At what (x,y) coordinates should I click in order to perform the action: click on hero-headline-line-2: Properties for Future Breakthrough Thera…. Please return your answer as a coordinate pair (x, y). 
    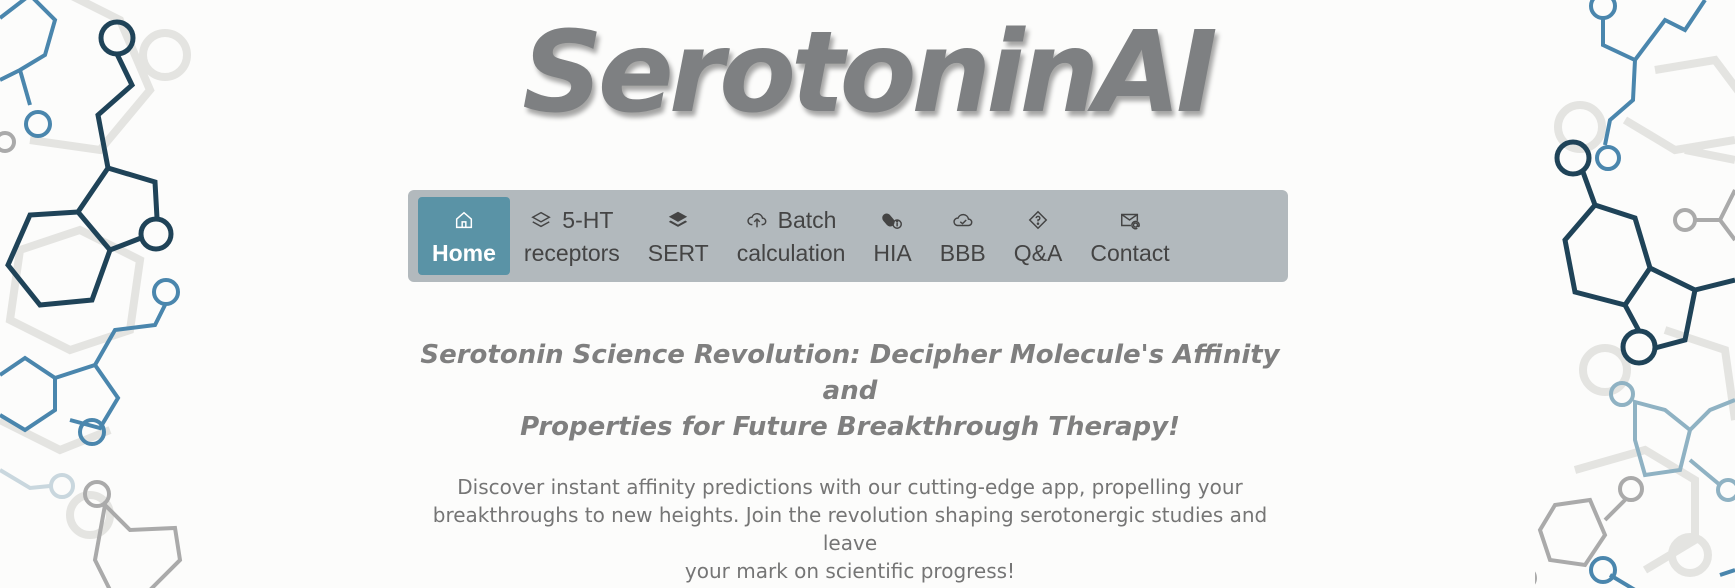
    Looking at the image, I should click on (850, 427).